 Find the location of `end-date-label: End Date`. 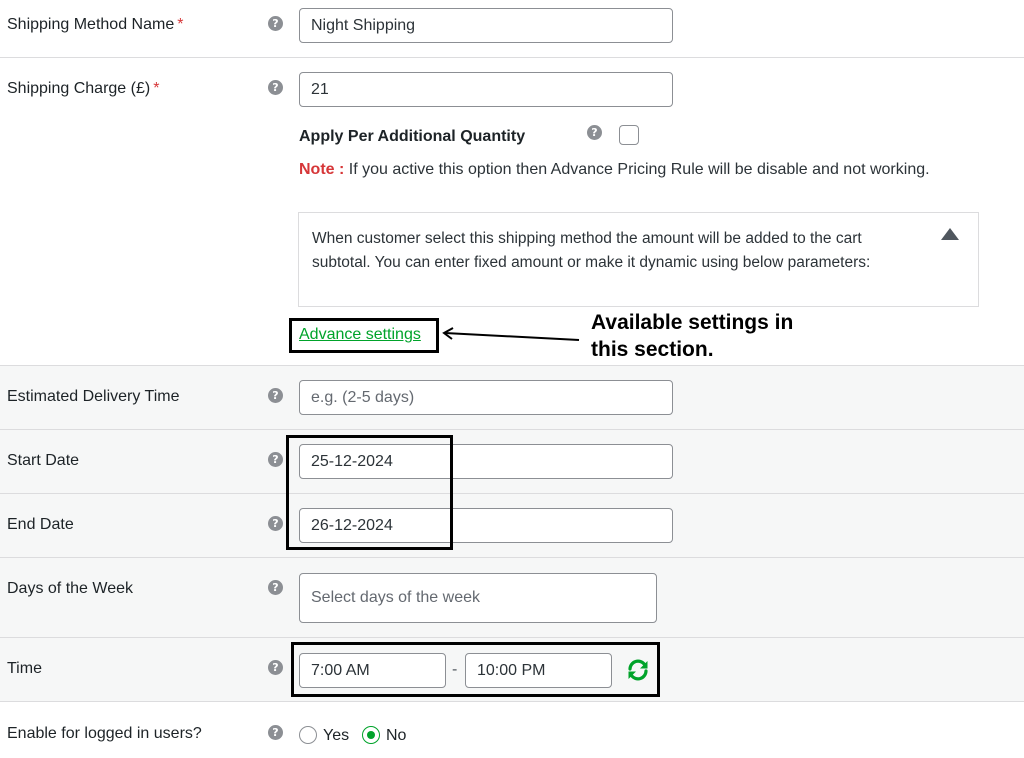

end-date-label: End Date is located at coordinates (40, 524).